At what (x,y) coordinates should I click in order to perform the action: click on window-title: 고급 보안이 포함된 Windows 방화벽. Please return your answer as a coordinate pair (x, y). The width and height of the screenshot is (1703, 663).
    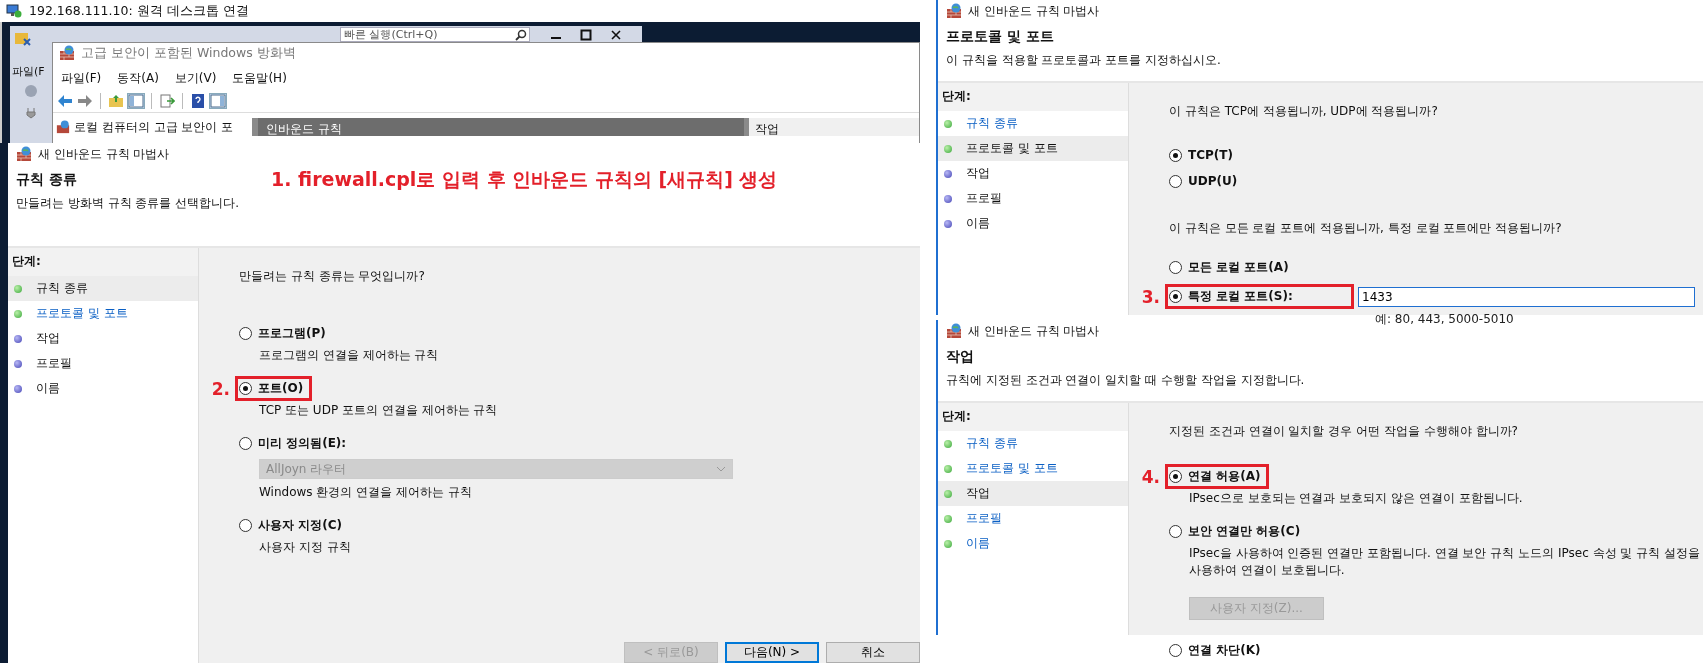
    Looking at the image, I should click on (188, 53).